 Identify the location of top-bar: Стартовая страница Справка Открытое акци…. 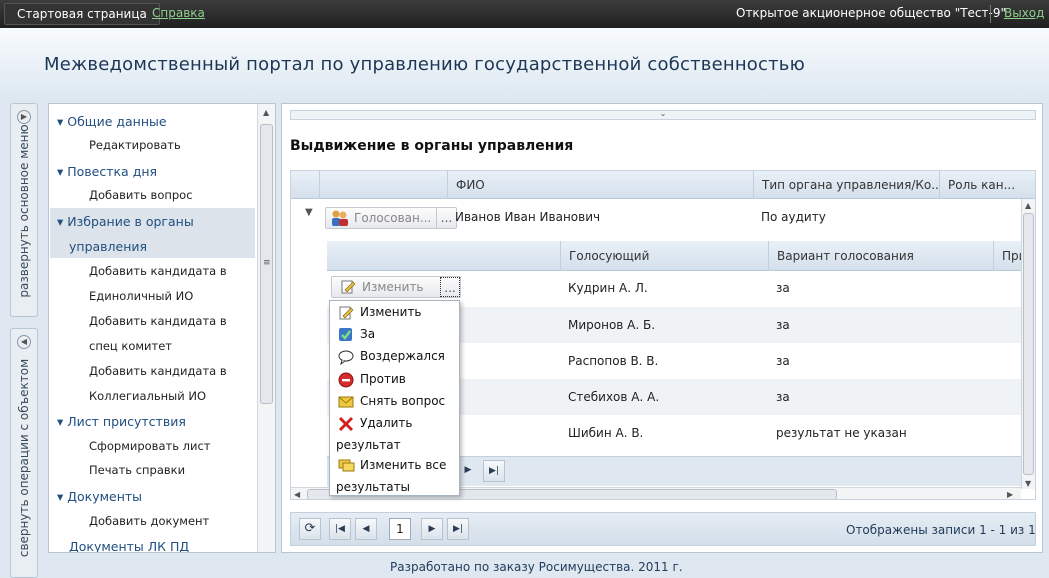
(524, 14).